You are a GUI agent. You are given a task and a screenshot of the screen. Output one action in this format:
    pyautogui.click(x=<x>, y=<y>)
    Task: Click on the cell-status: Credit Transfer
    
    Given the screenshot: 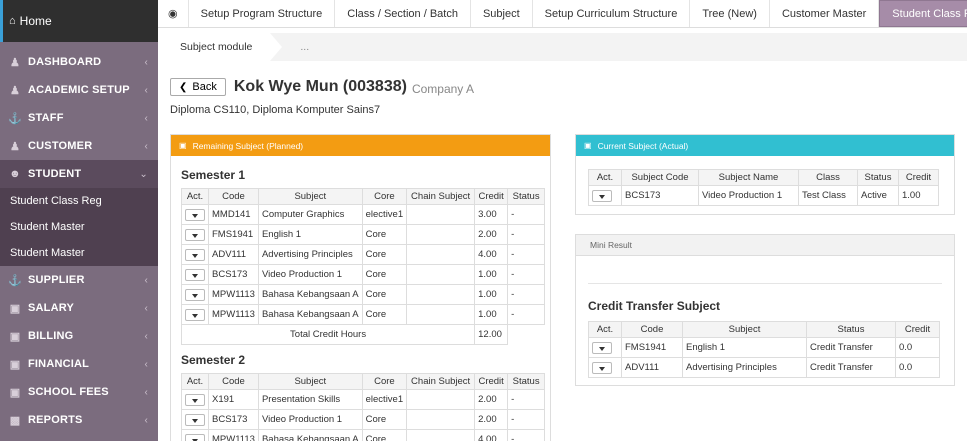 What is the action you would take?
    pyautogui.click(x=851, y=347)
    